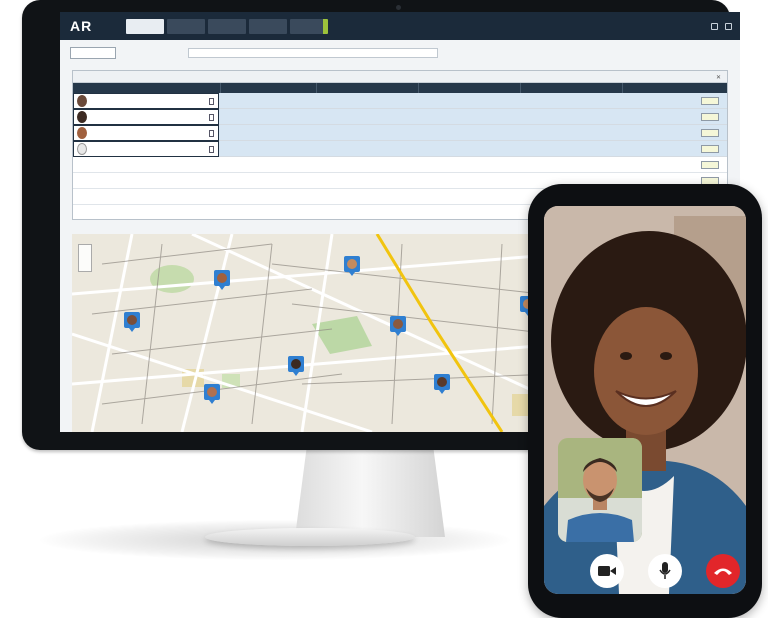  I want to click on search-input, so click(313, 53).